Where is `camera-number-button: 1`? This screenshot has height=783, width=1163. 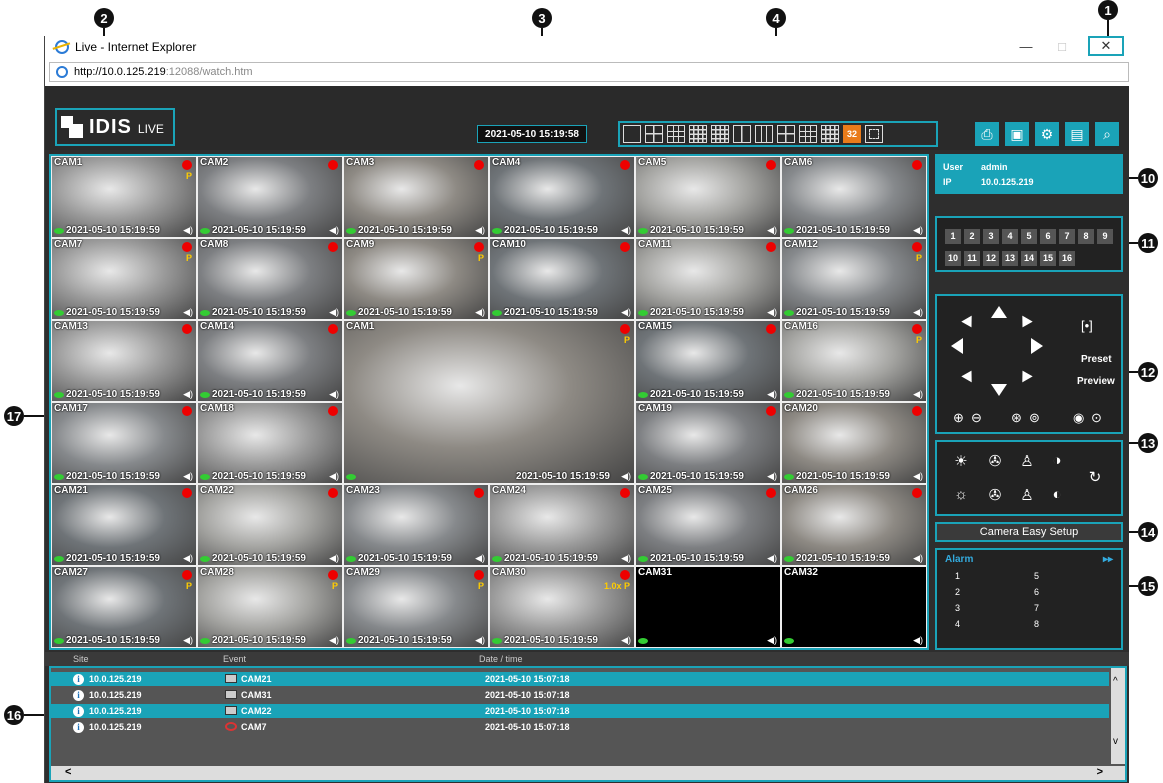 camera-number-button: 1 is located at coordinates (953, 236).